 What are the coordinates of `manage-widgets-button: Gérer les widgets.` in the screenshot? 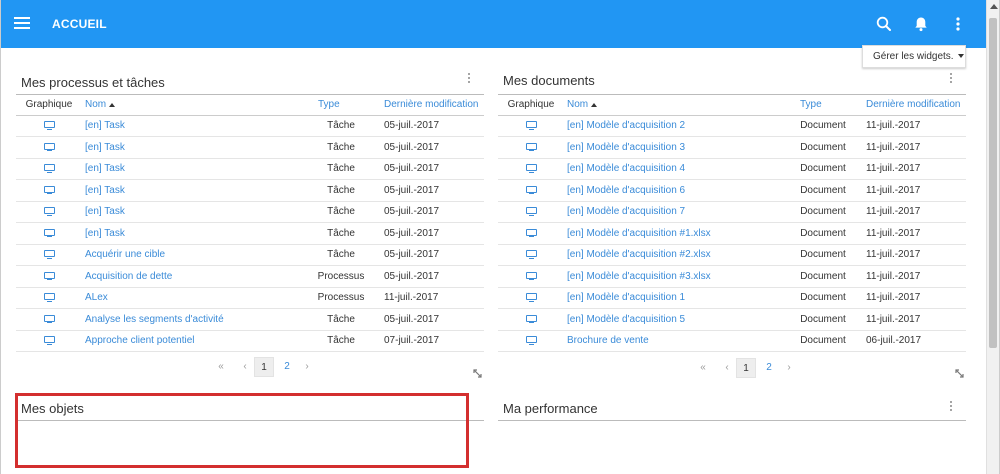 It's located at (914, 56).